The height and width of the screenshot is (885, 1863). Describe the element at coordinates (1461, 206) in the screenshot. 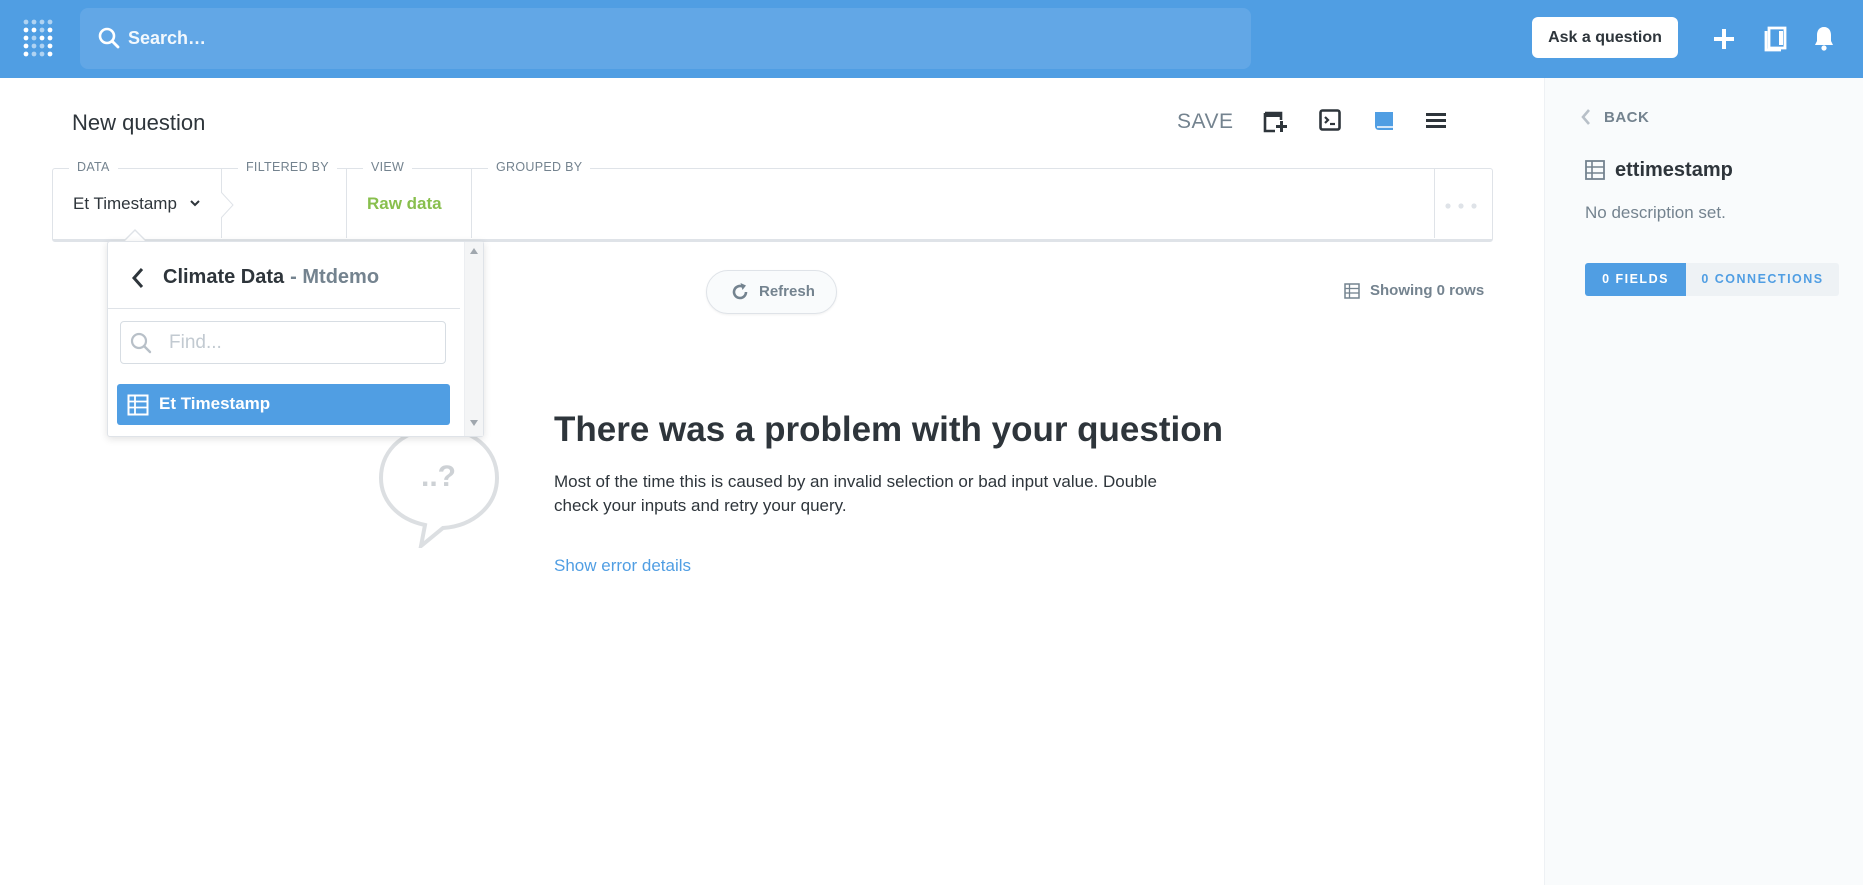

I see `more-options-icon` at that location.